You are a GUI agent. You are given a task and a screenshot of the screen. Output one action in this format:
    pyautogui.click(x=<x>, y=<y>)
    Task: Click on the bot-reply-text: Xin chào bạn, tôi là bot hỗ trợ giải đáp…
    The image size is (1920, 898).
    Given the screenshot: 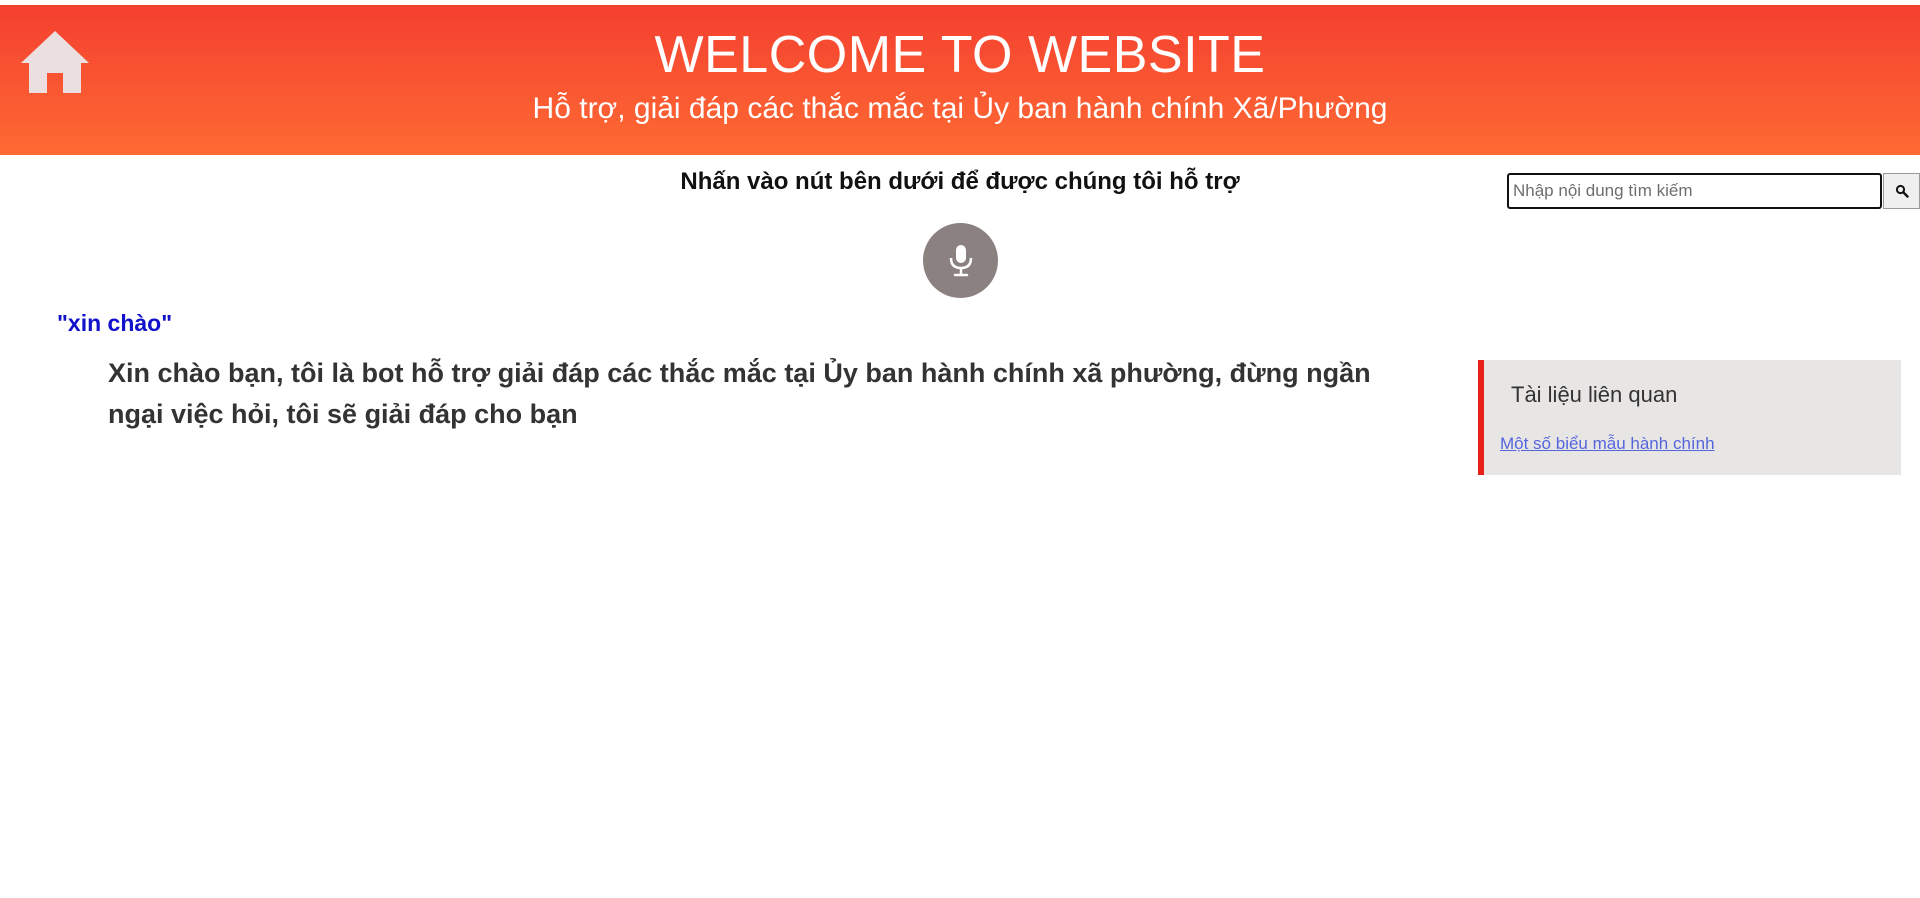 What is the action you would take?
    pyautogui.click(x=739, y=393)
    